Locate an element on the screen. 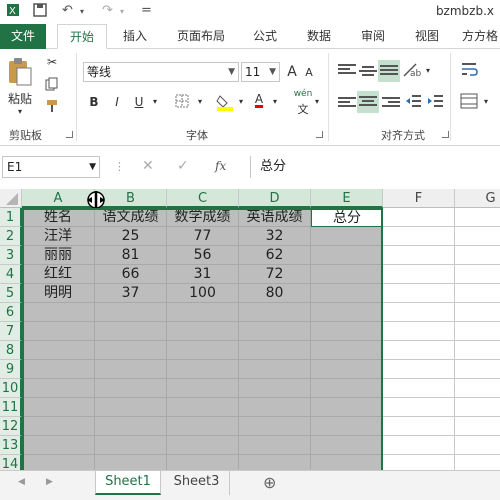 The width and height of the screenshot is (500, 500). cell-a12 is located at coordinates (58, 426).